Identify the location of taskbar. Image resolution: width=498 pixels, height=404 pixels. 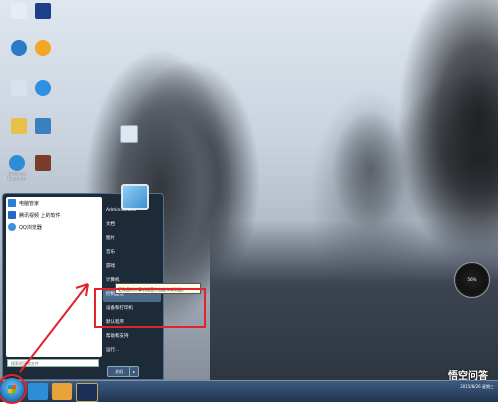
(249, 391).